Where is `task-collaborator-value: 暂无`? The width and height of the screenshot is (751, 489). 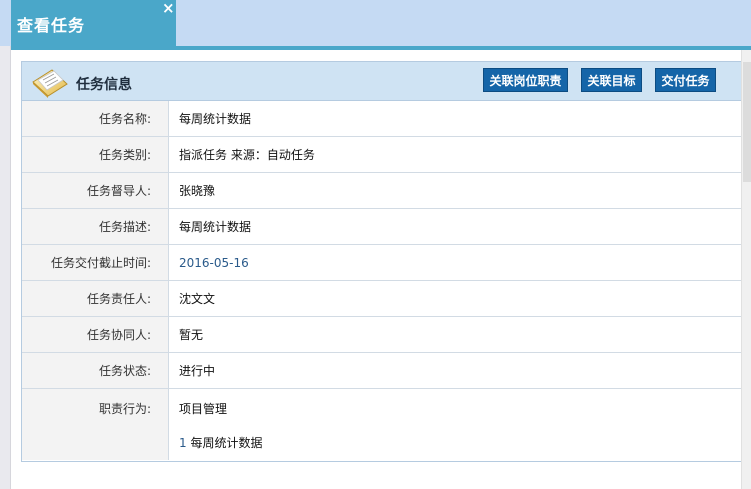
task-collaborator-value: 暂无 is located at coordinates (191, 335).